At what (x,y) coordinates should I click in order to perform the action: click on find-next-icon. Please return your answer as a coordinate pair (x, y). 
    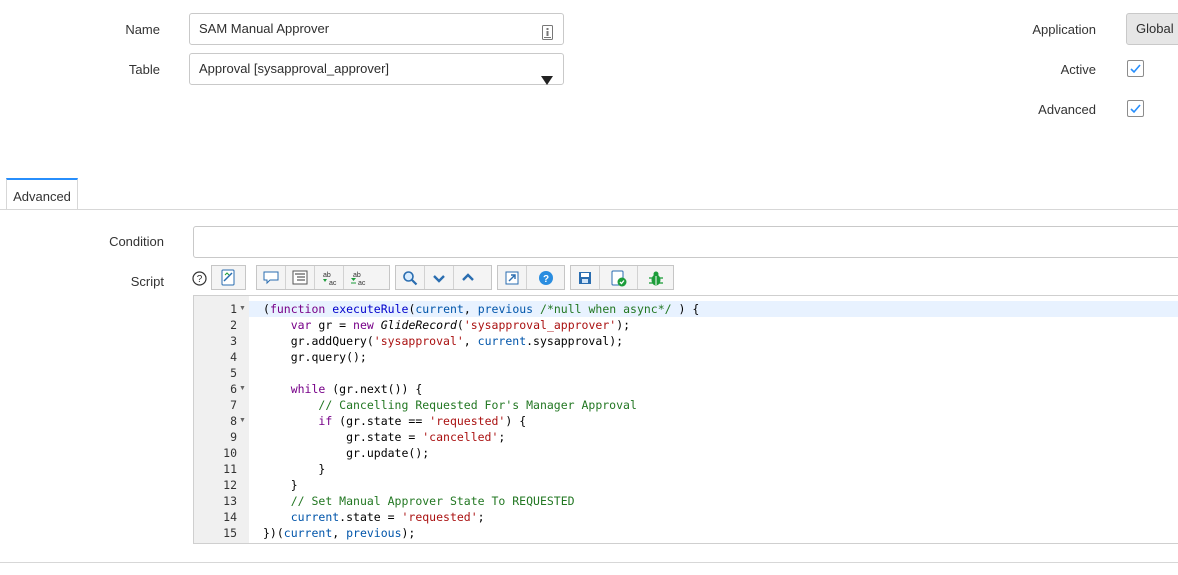
    Looking at the image, I should click on (439, 279).